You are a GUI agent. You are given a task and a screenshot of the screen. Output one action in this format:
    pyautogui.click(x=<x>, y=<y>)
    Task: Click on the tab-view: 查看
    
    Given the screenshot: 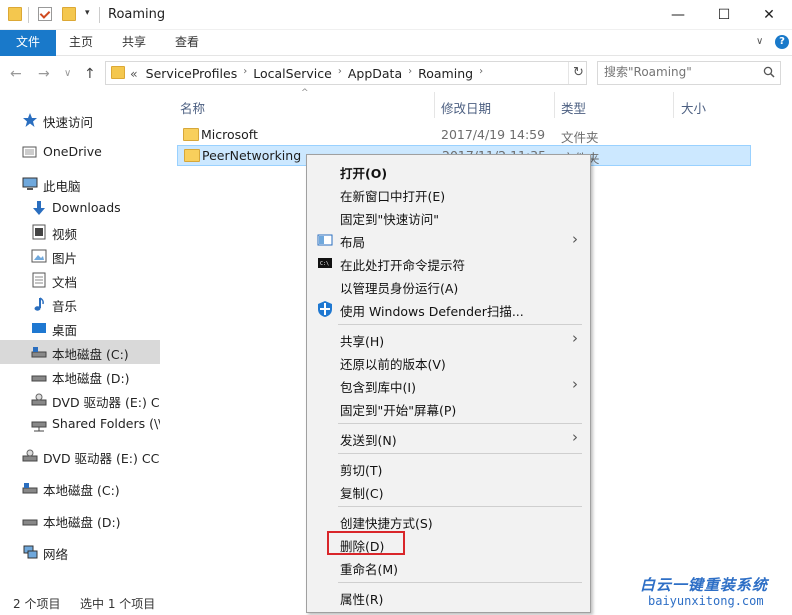 What is the action you would take?
    pyautogui.click(x=187, y=43)
    